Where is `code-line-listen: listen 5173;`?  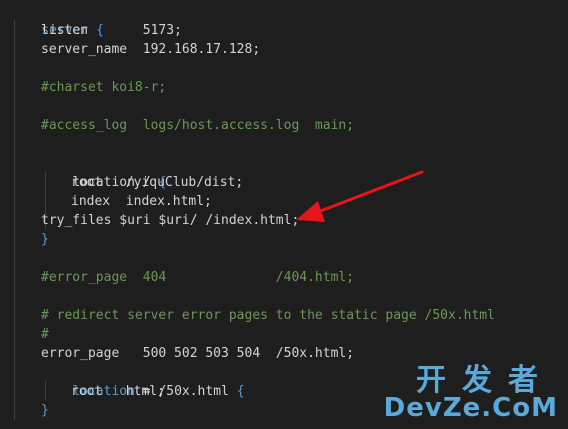
code-line-listen: listen 5173; is located at coordinates (111, 30).